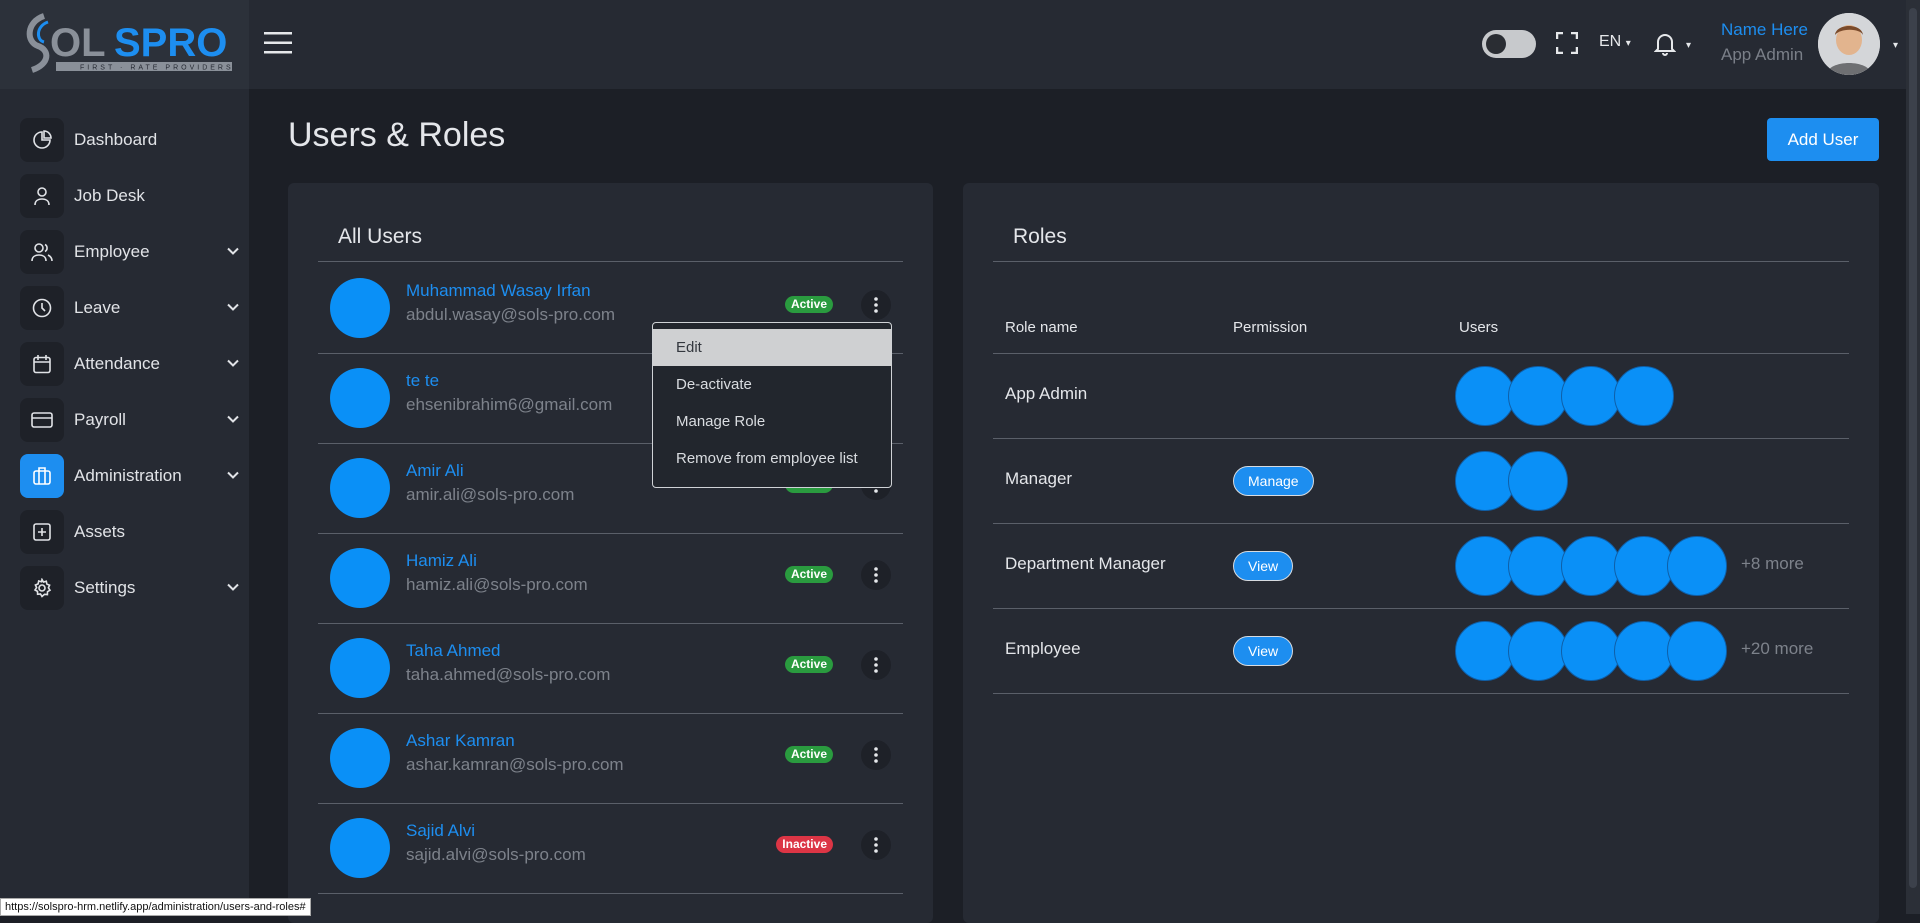  What do you see at coordinates (42, 532) in the screenshot?
I see `plus-square-icon` at bounding box center [42, 532].